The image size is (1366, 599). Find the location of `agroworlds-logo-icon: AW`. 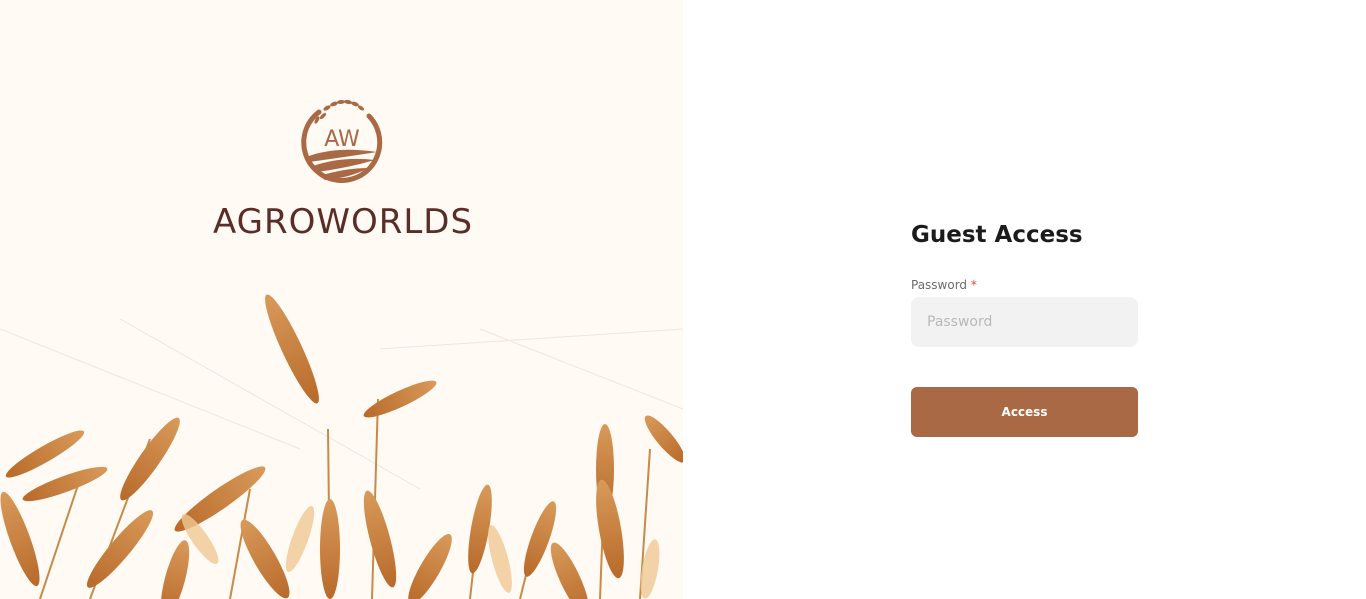

agroworlds-logo-icon: AW is located at coordinates (341, 141).